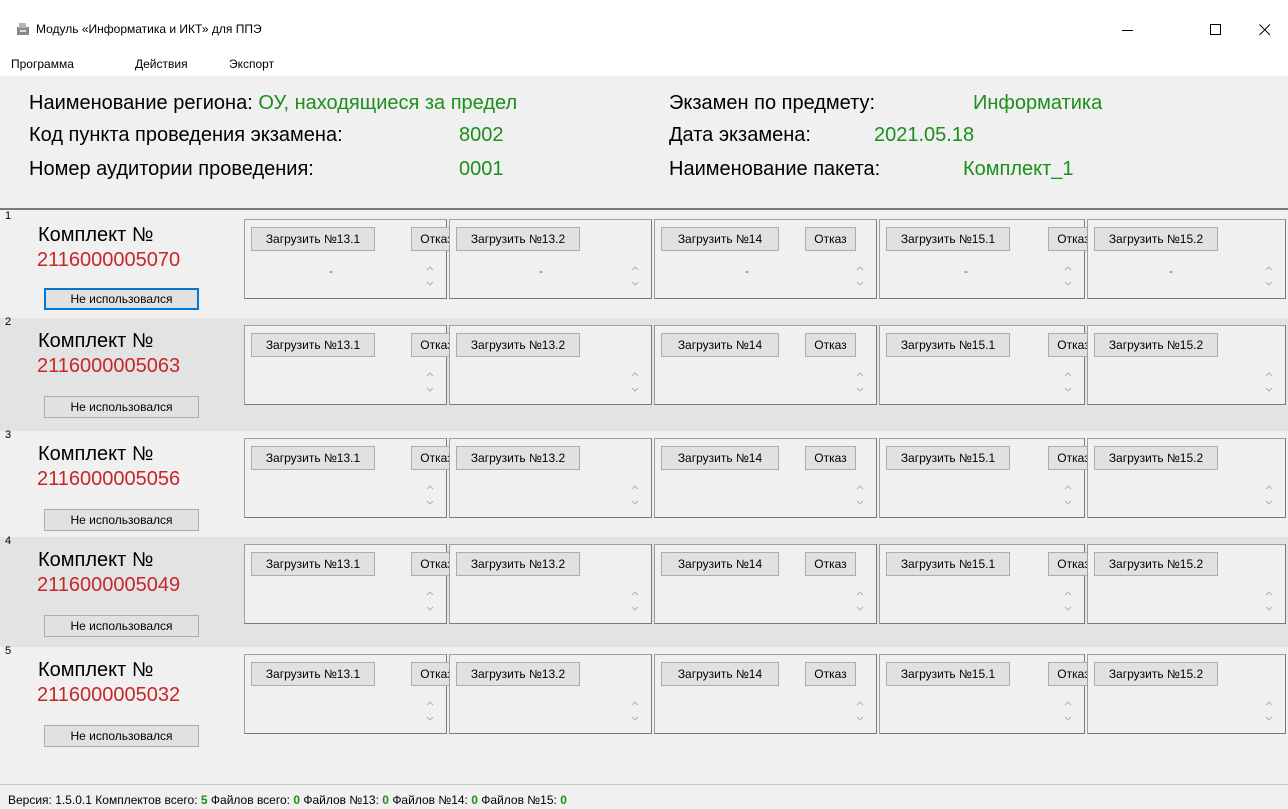  What do you see at coordinates (1128, 30) in the screenshot?
I see `minimize-button` at bounding box center [1128, 30].